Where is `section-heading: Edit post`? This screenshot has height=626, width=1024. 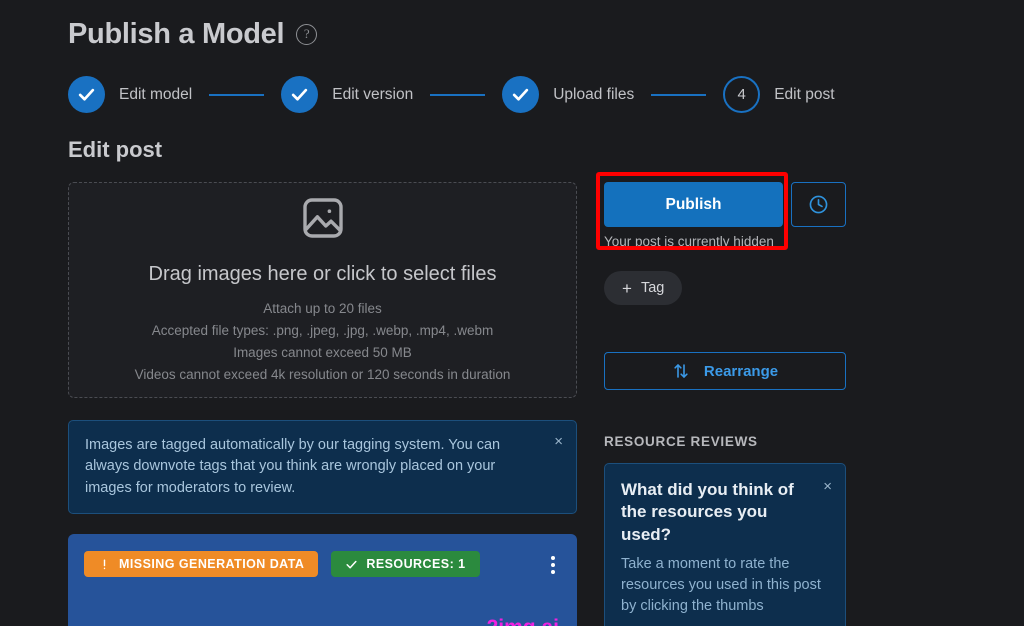
section-heading: Edit post is located at coordinates (115, 149).